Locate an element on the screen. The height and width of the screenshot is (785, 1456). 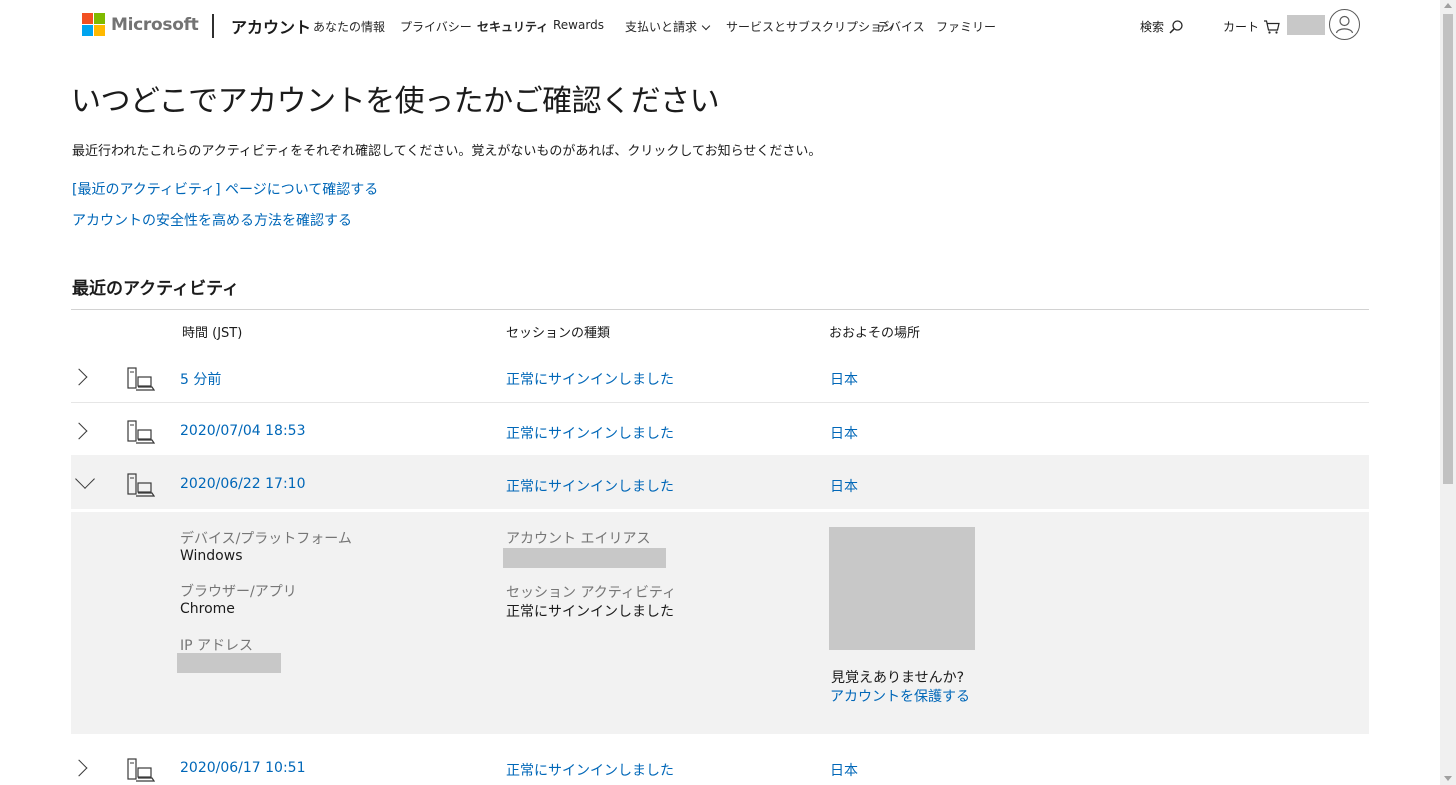
microsoft-logo-icon is located at coordinates (93, 24).